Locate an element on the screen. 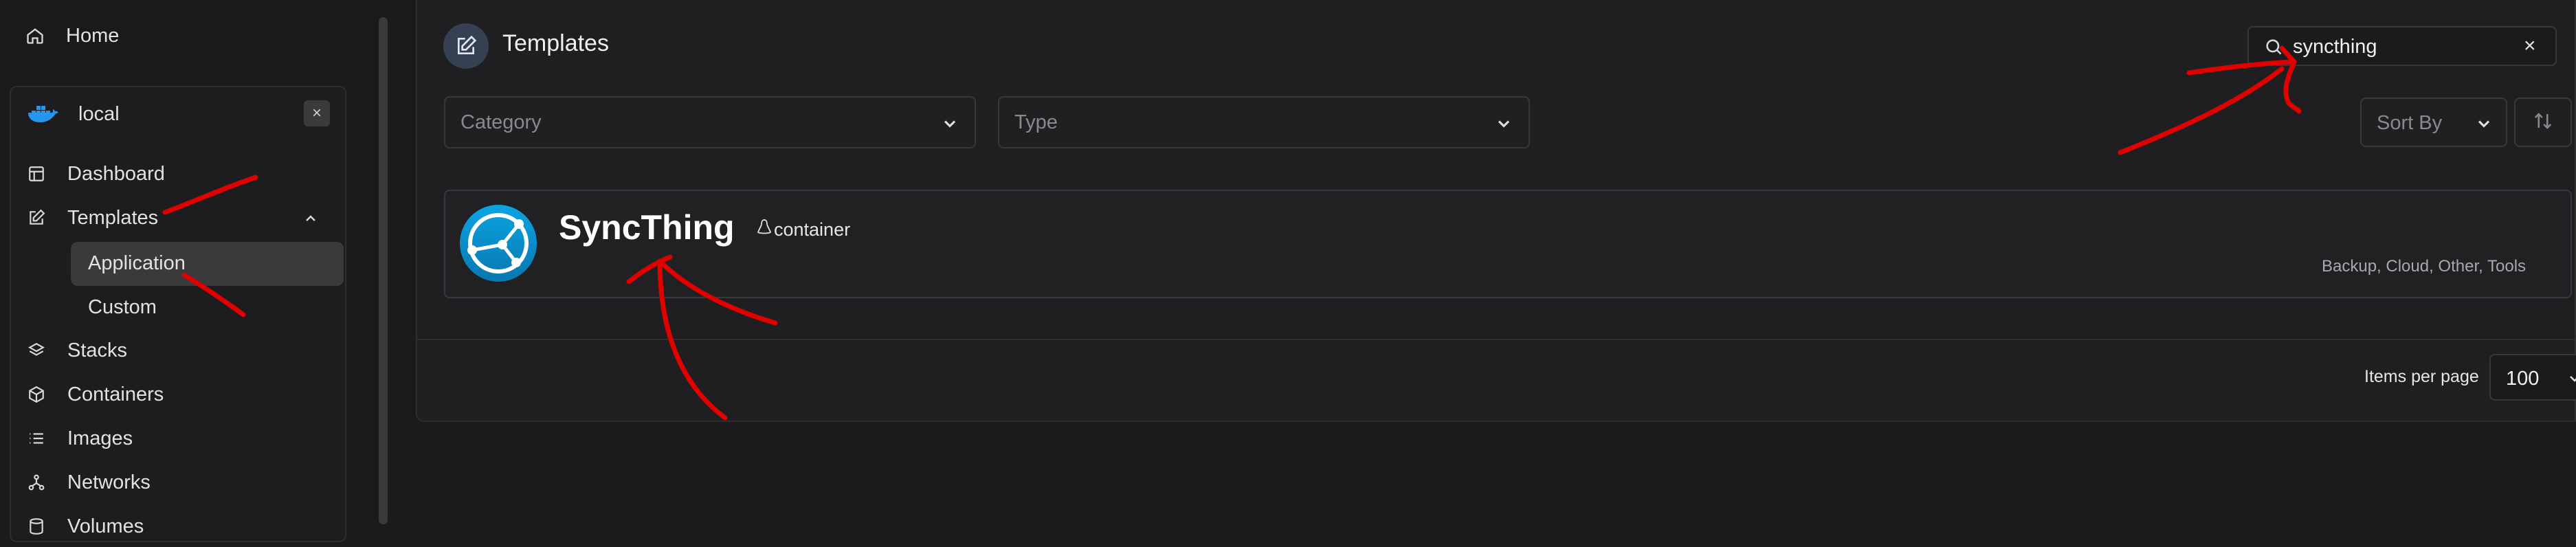 The width and height of the screenshot is (2576, 547). template-type-badge: container is located at coordinates (803, 230).